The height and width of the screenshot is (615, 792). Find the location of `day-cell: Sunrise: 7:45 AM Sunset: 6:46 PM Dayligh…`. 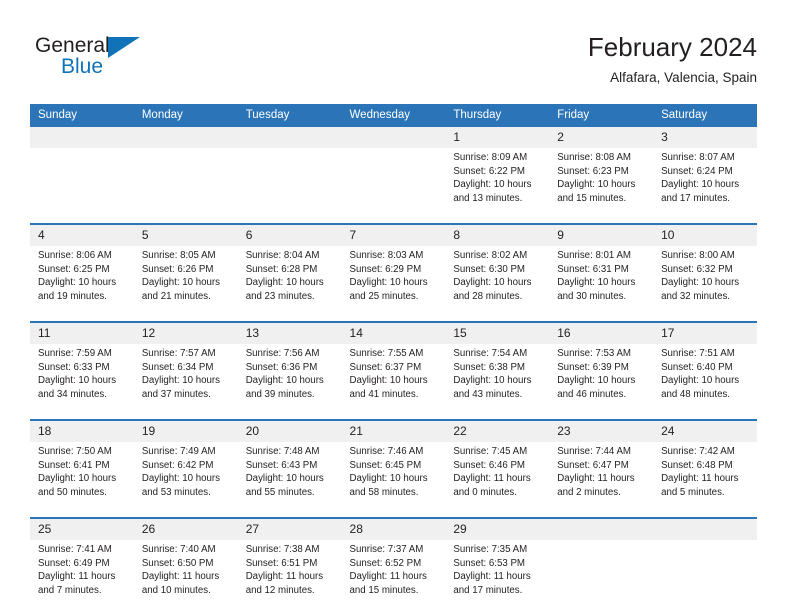

day-cell: Sunrise: 7:45 AM Sunset: 6:46 PM Dayligh… is located at coordinates (497, 479).